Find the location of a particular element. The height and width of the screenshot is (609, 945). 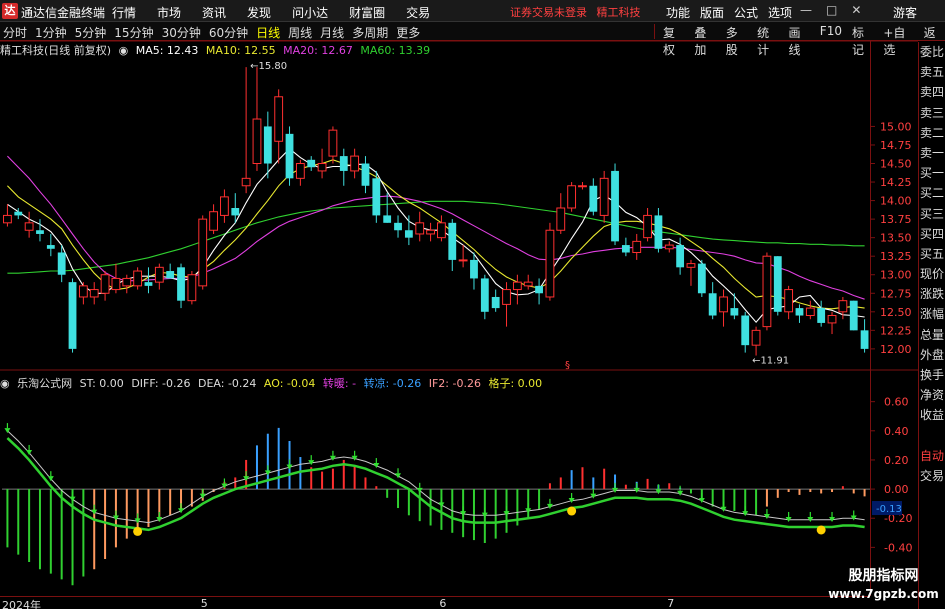

quote-ask4: 卖四 is located at coordinates (932, 92).